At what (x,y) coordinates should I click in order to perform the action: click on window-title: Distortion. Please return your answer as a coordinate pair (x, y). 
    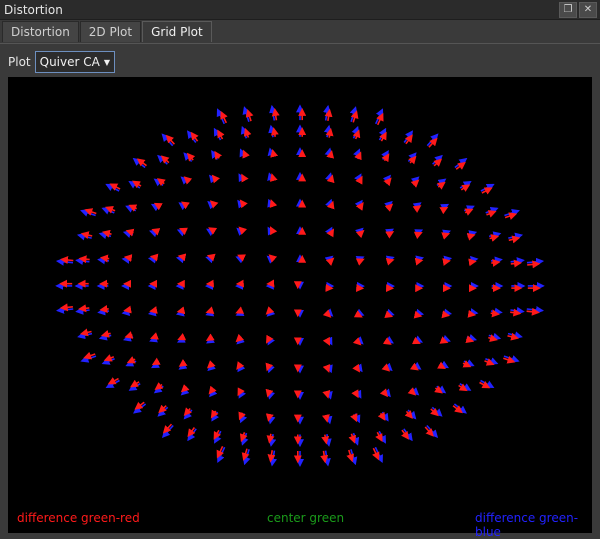
    Looking at the image, I should click on (33, 9).